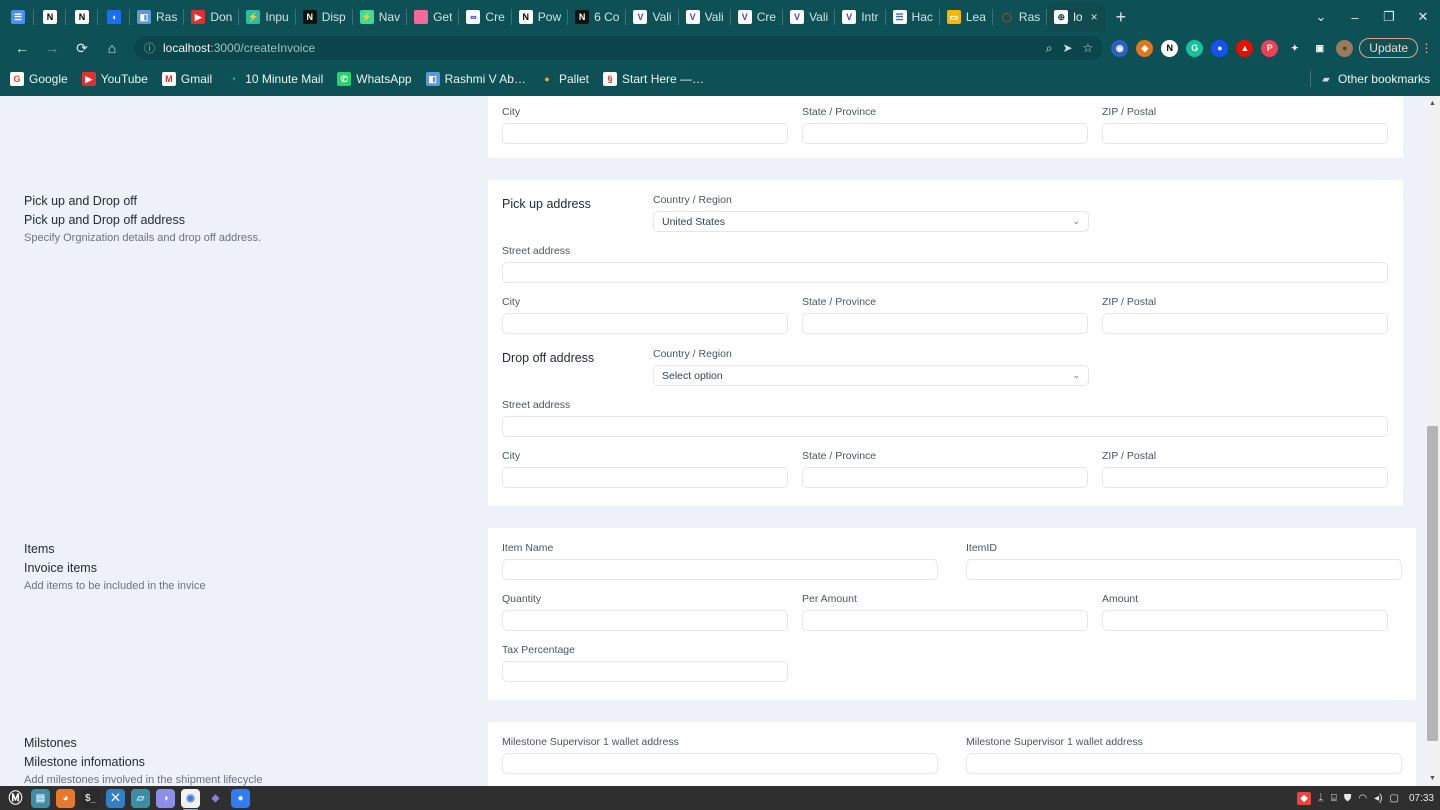 Image resolution: width=1440 pixels, height=810 pixels. What do you see at coordinates (90, 798) in the screenshot?
I see `terminal-icon: $_` at bounding box center [90, 798].